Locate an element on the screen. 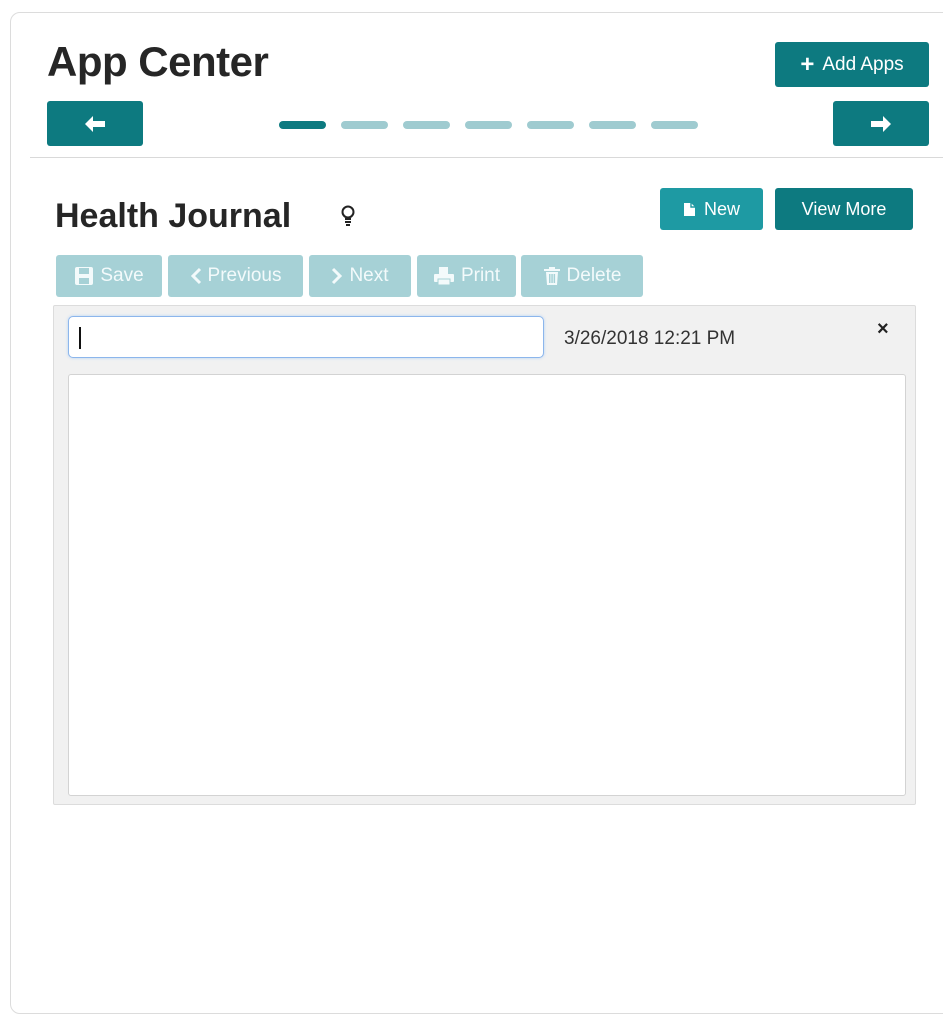 This screenshot has height=1014, width=943. print-button: Print is located at coordinates (466, 276).